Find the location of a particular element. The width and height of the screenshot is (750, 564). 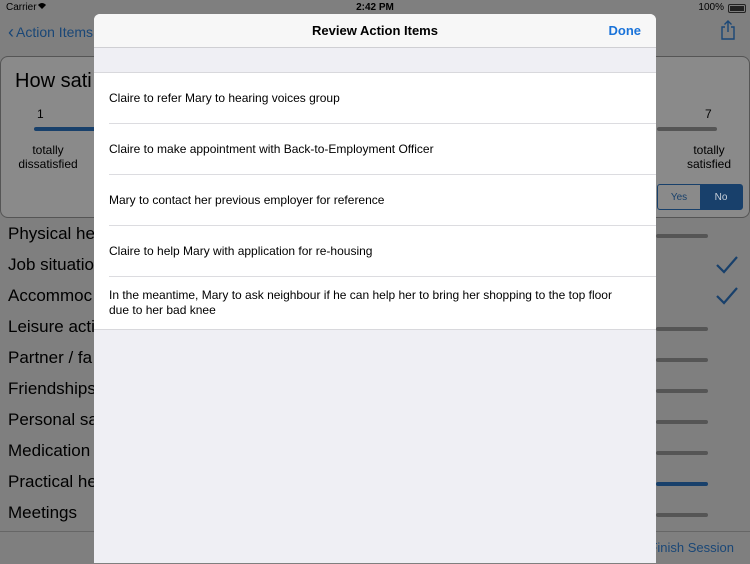

scale-max-label: totally satisfied is located at coordinates (709, 157).